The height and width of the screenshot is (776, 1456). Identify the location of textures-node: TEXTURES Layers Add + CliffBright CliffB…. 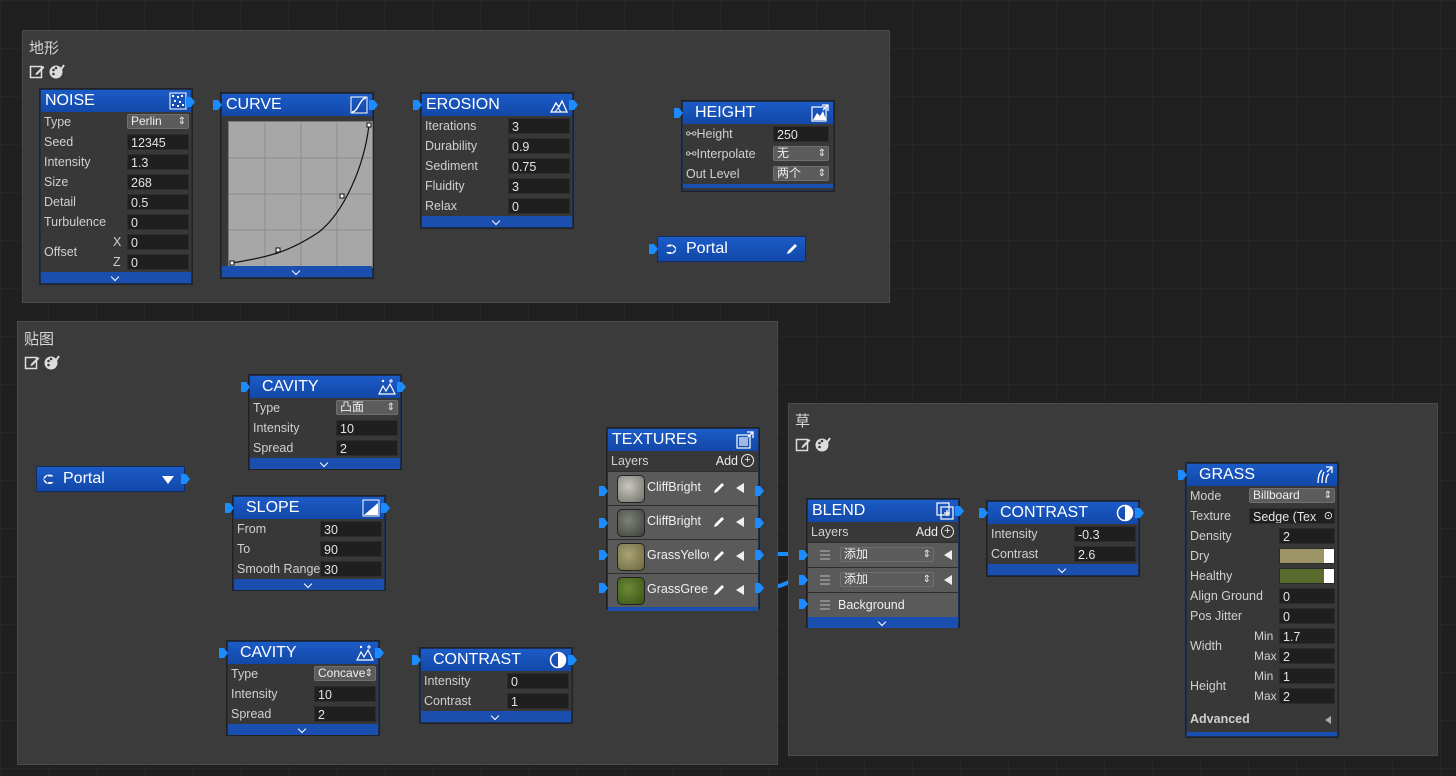
(681, 519).